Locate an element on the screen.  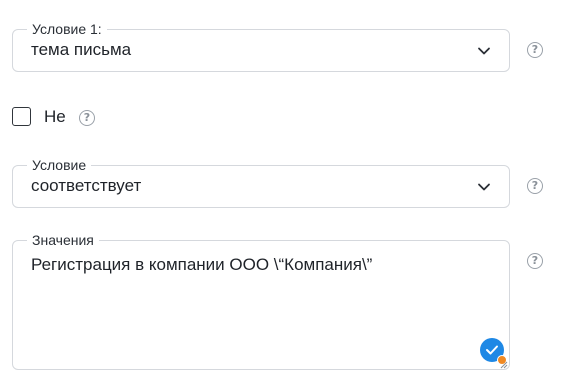
condition-select: Условие соответствует is located at coordinates (261, 182).